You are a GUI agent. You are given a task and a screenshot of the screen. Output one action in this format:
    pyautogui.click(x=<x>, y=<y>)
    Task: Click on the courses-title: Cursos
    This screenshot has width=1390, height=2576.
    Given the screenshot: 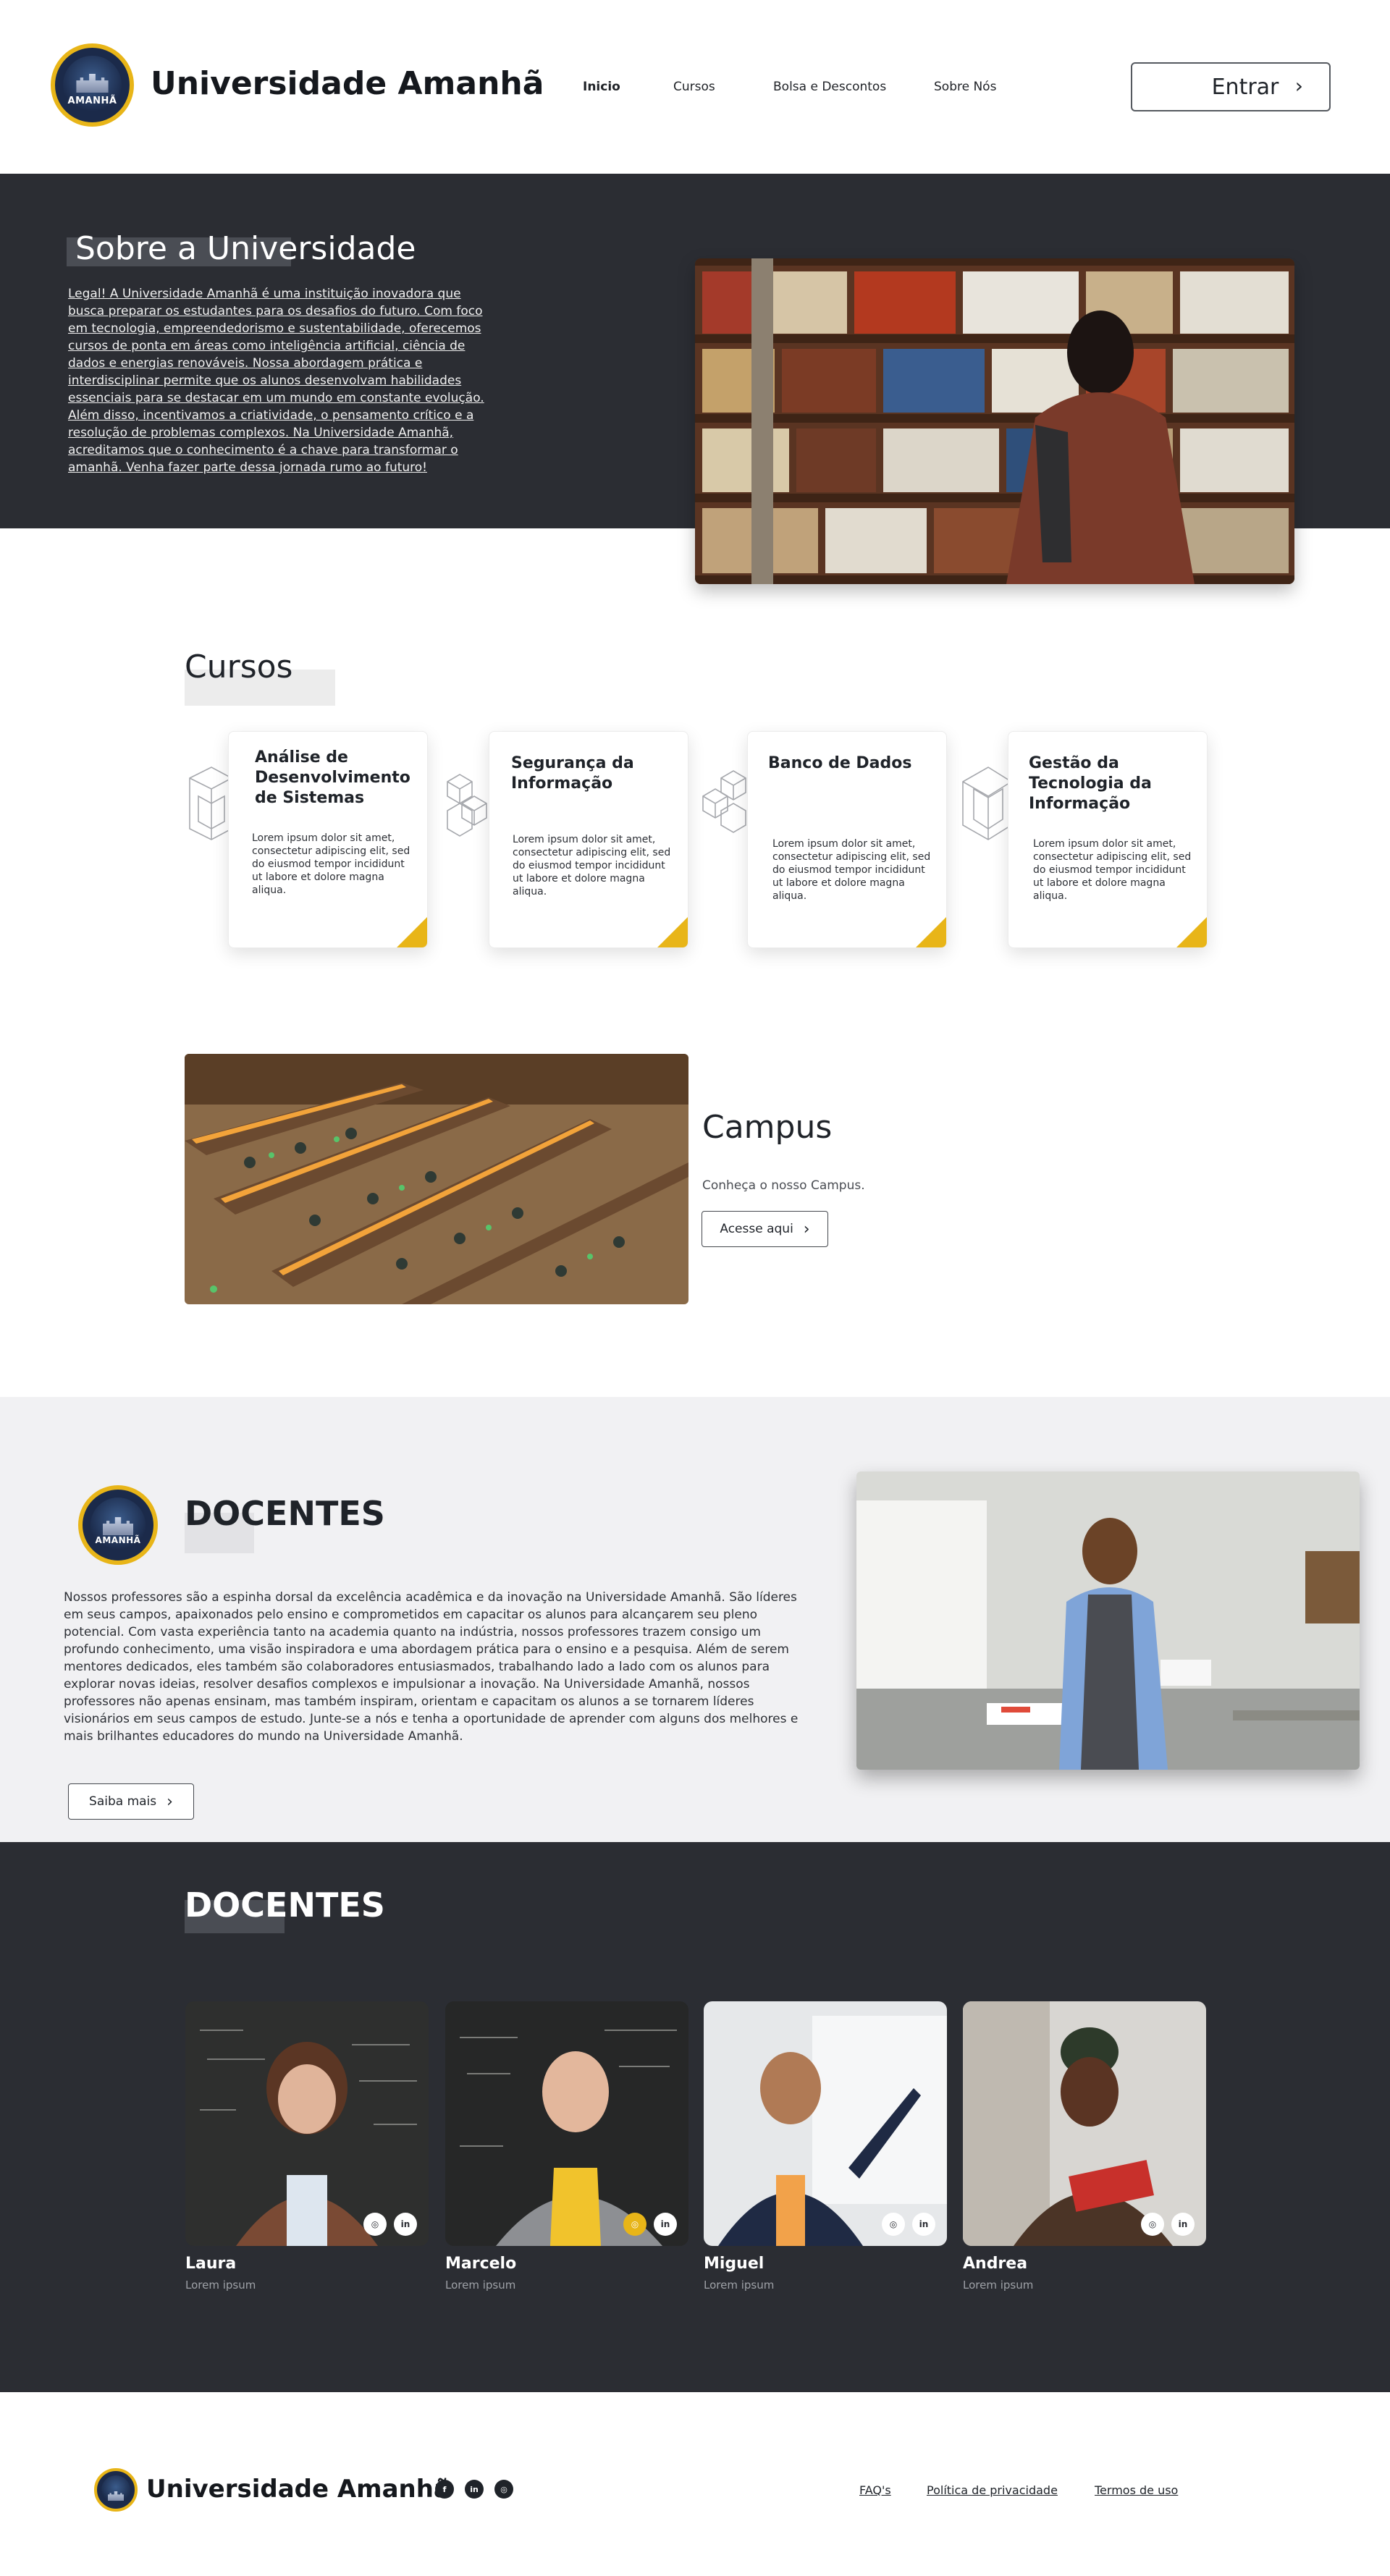 What is the action you would take?
    pyautogui.click(x=239, y=667)
    